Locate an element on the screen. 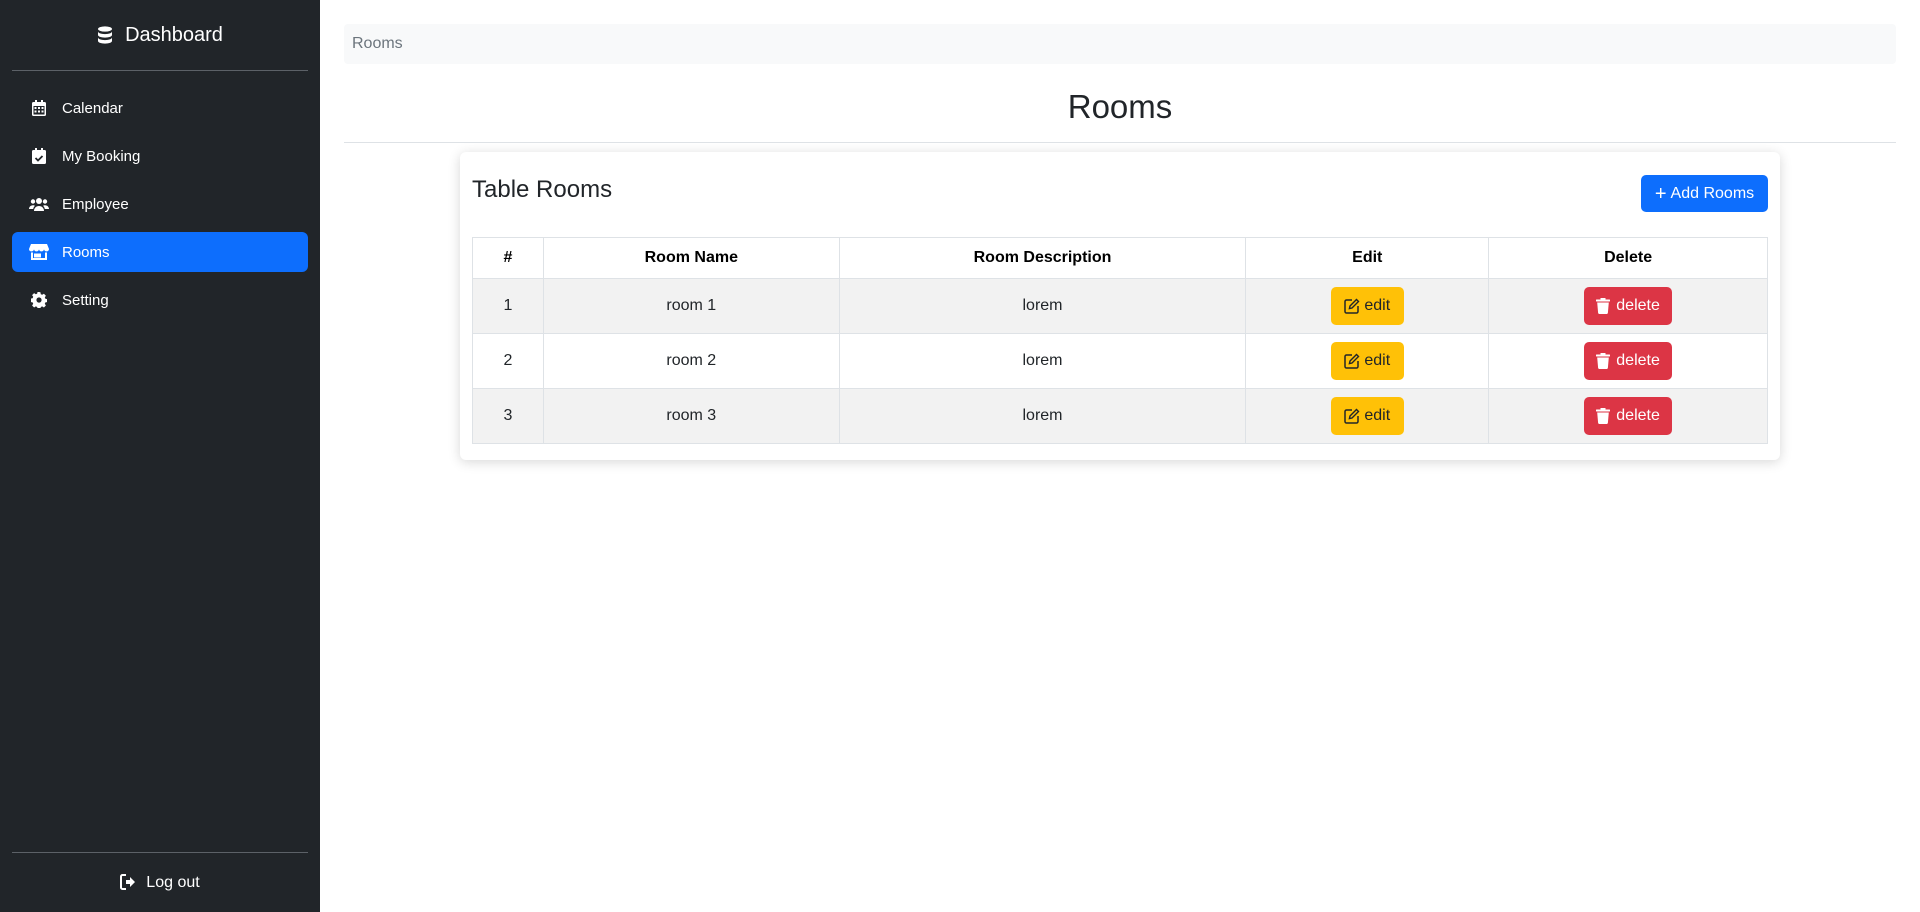  breadcrumb: Rooms is located at coordinates (1120, 44).